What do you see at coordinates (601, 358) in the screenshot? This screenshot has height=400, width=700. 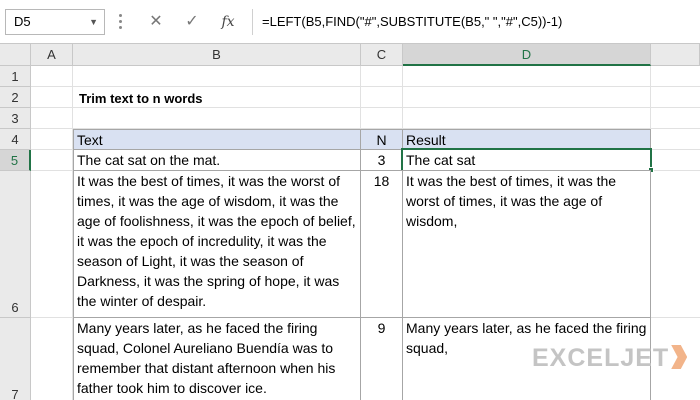 I see `logo-text: EXCELJET` at bounding box center [601, 358].